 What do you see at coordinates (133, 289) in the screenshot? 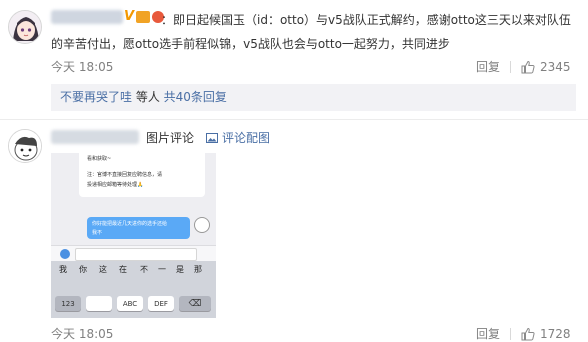
I see `keyboard: 我 你 这 在 不 一 是 那 123 ABC DEF ⌫` at bounding box center [133, 289].